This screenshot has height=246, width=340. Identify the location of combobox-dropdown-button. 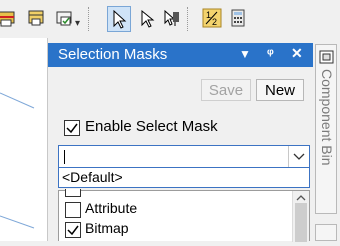
(298, 156).